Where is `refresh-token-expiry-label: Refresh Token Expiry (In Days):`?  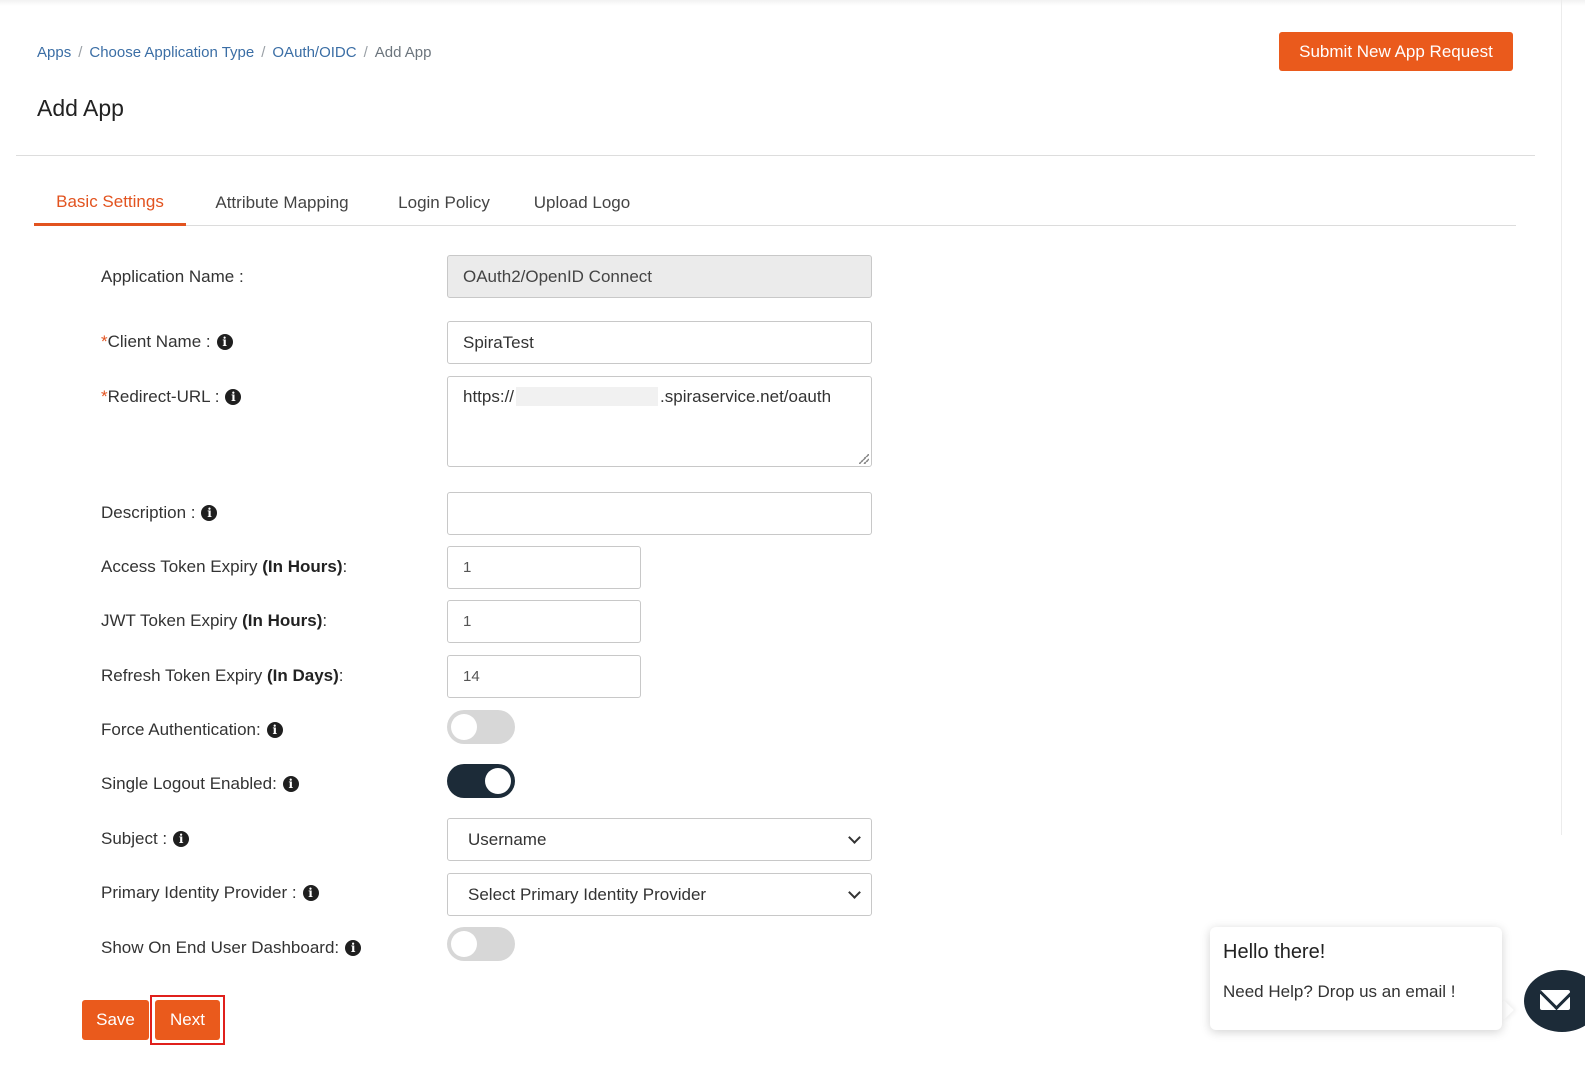
refresh-token-expiry-label: Refresh Token Expiry (In Days): is located at coordinates (222, 676).